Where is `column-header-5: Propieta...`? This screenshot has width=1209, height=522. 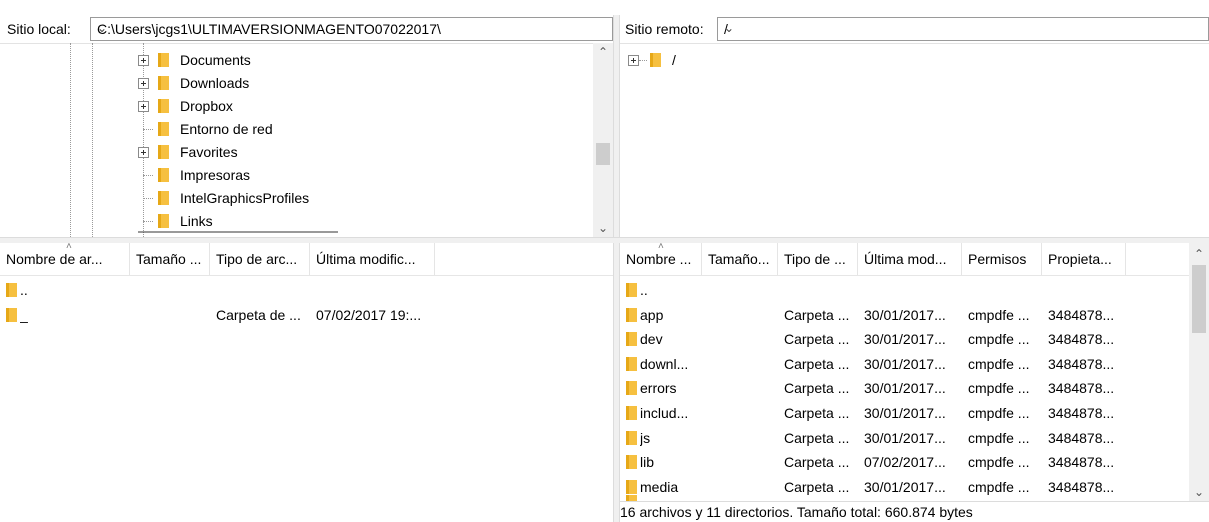
column-header-5: Propieta... is located at coordinates (1084, 259).